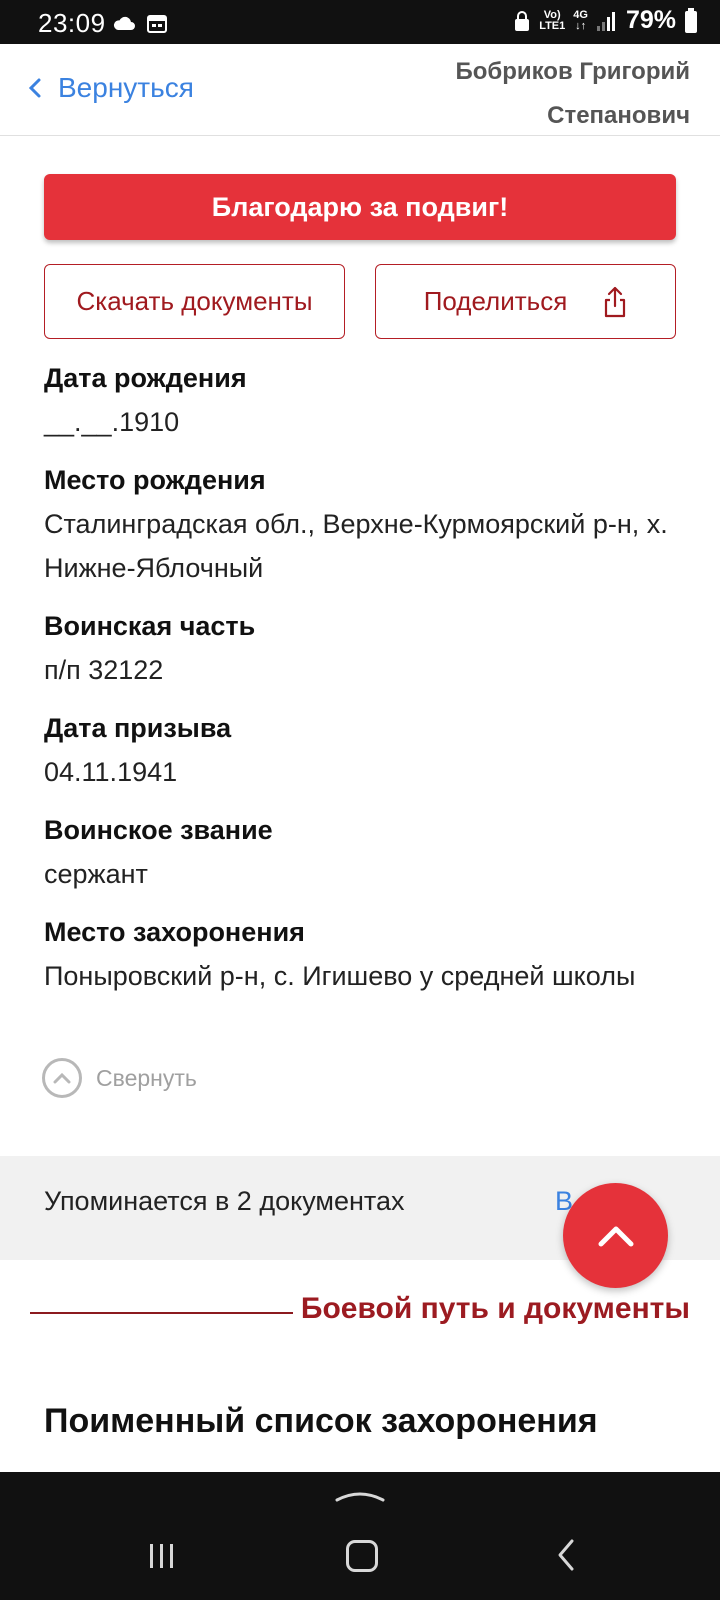 The image size is (720, 1600). Describe the element at coordinates (126, 87) in the screenshot. I see `back-label: Вернуться` at that location.